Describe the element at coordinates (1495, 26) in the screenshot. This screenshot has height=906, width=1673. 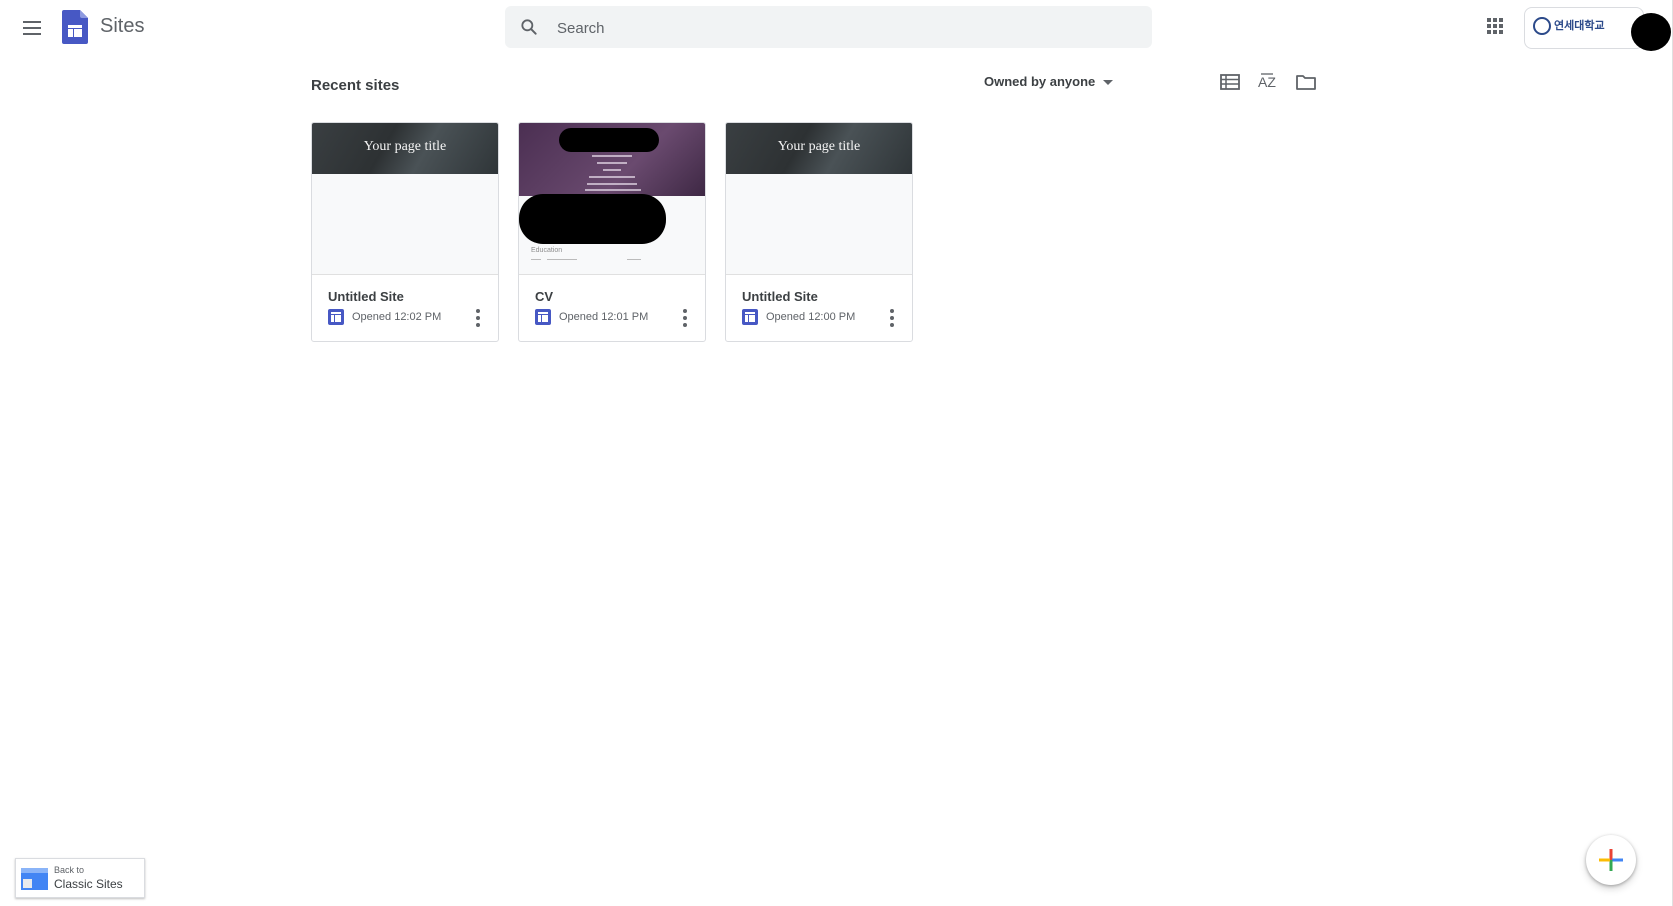
I see `apps-grid-icon` at that location.